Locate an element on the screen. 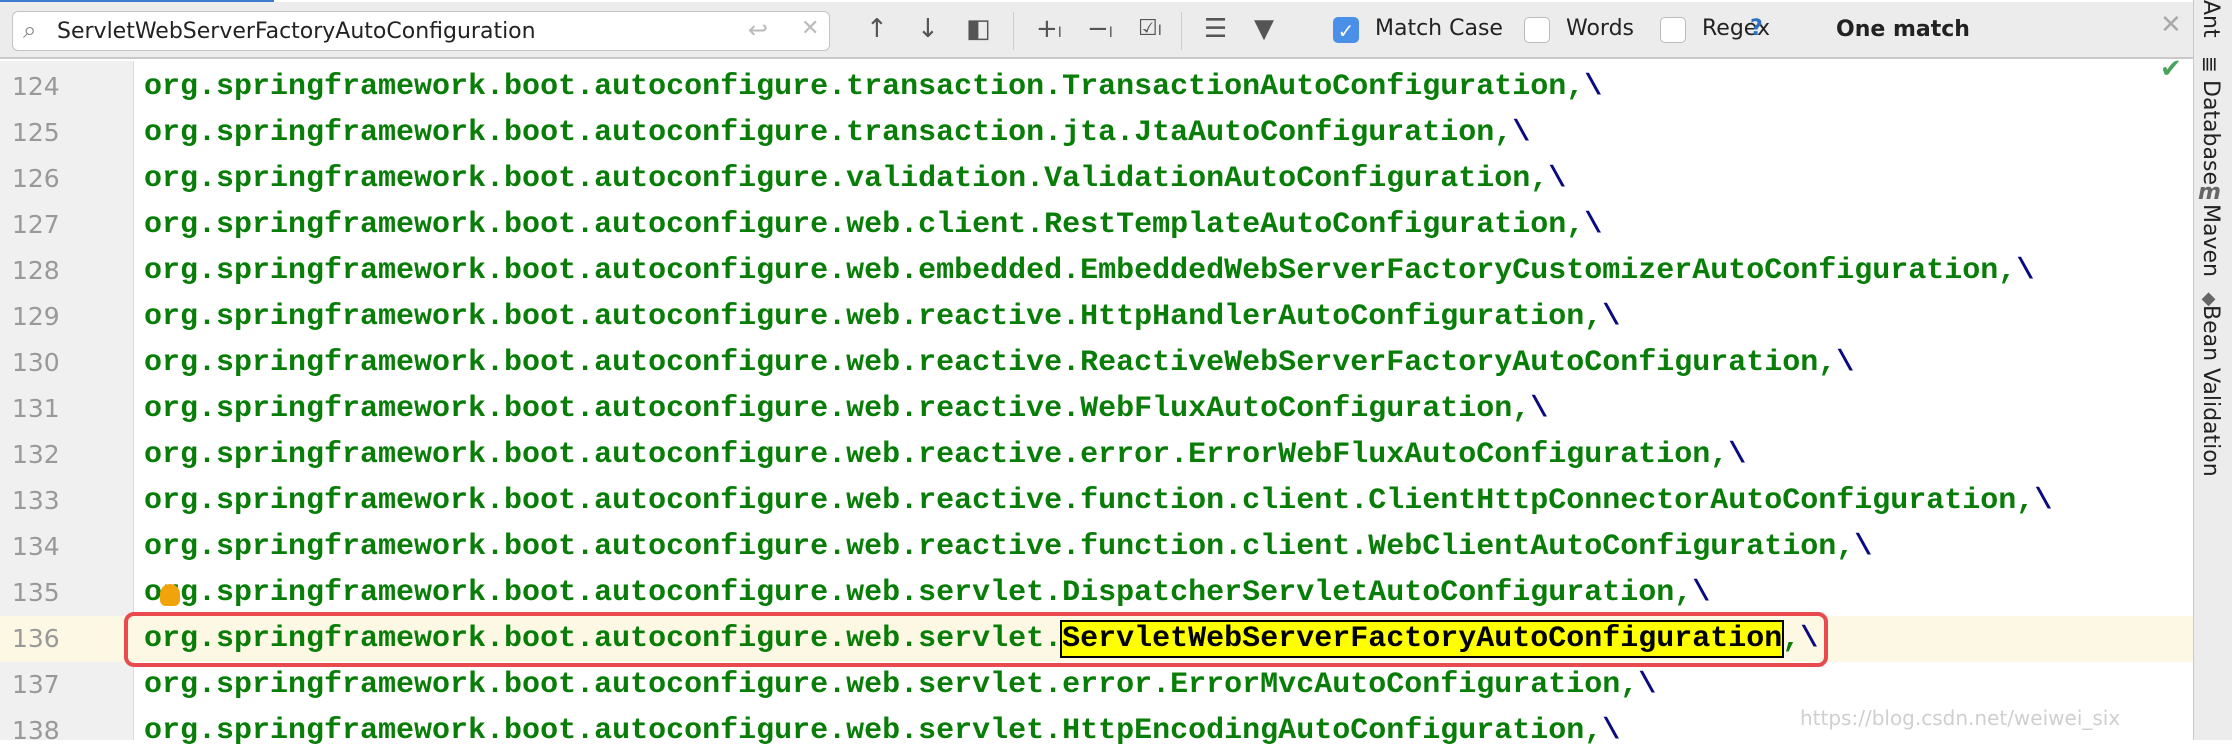 This screenshot has height=754, width=2232. clear-search-icon: ✕ is located at coordinates (810, 28).